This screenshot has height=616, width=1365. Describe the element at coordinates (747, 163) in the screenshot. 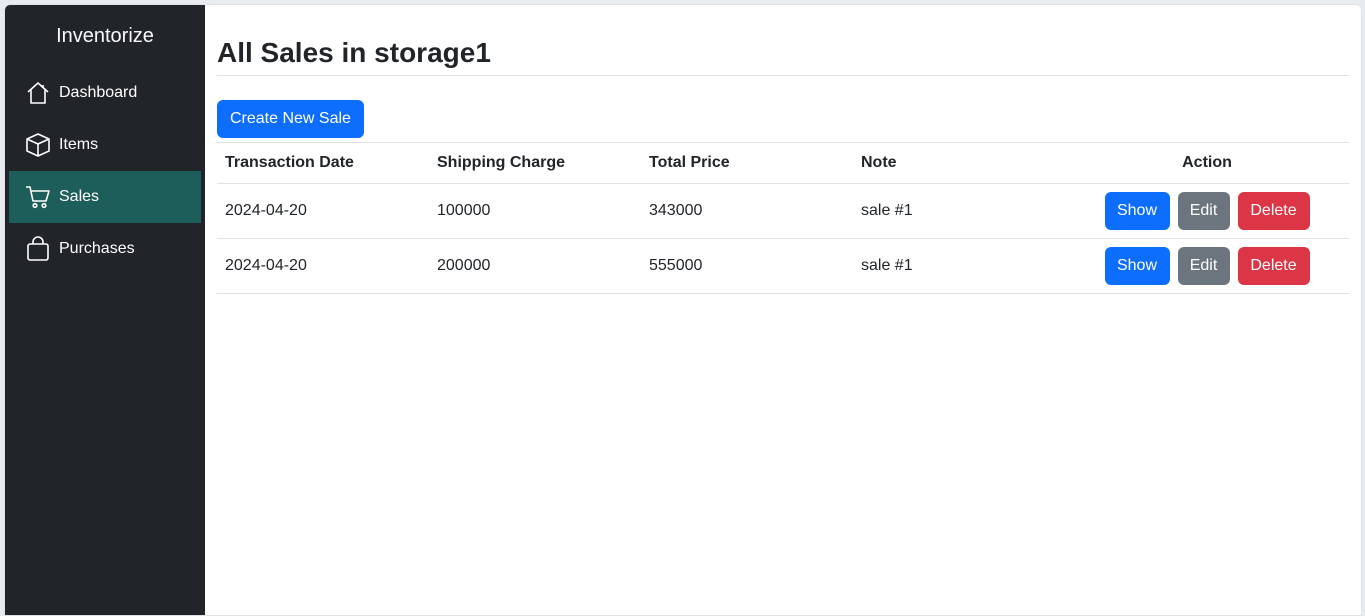

I see `column-header-total-price: Total Price` at that location.